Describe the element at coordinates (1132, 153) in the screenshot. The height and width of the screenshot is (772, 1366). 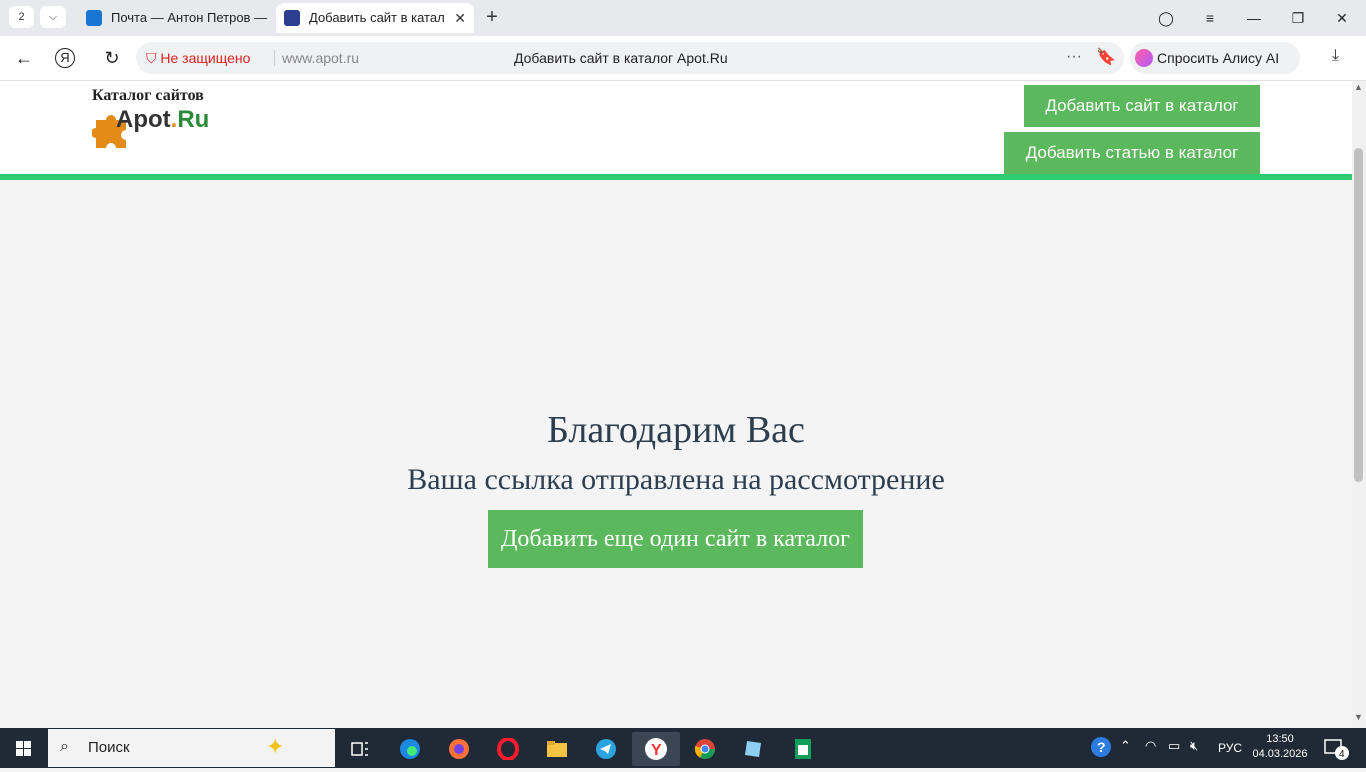
I see `add-article-button: Добавить статью в каталог` at that location.